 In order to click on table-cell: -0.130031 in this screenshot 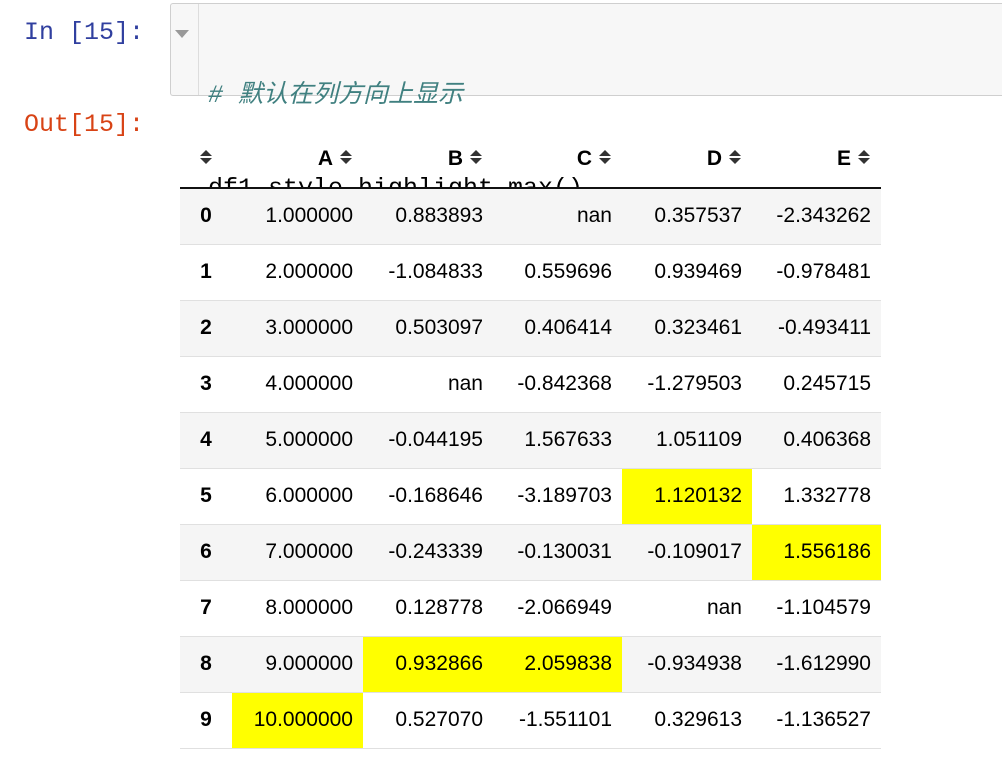, I will do `click(557, 552)`.